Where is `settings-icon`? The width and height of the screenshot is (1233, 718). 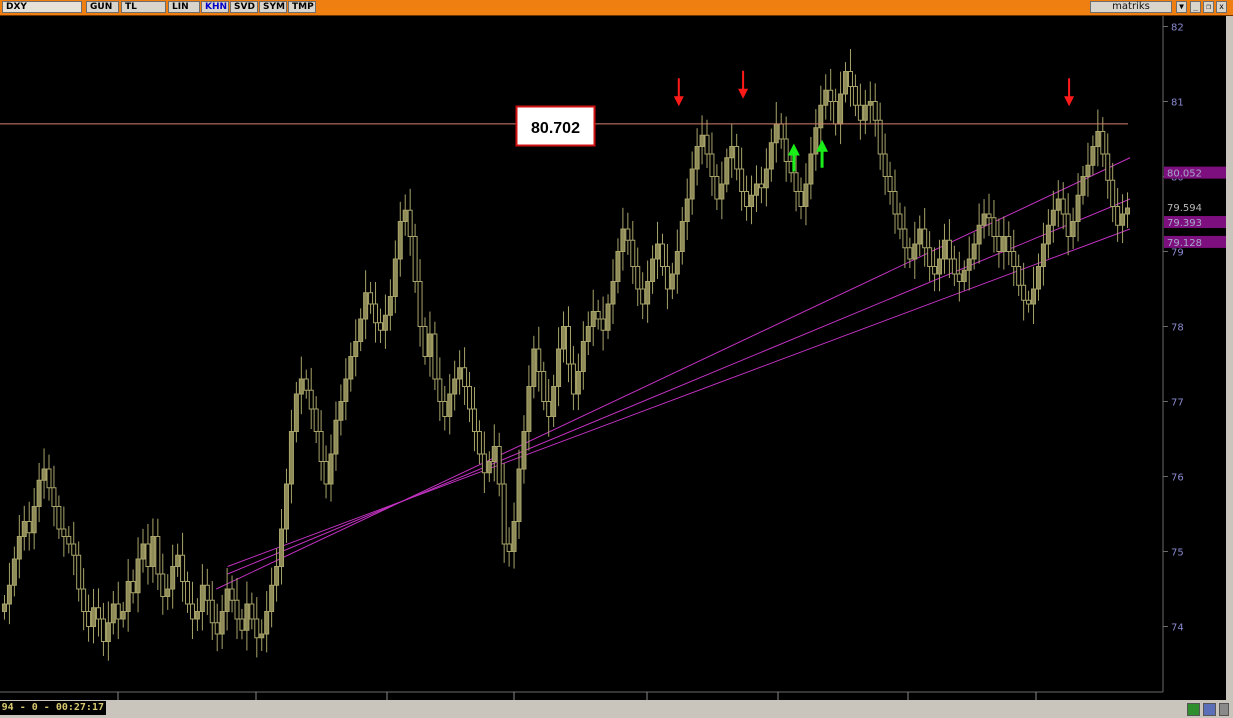 settings-icon is located at coordinates (1209, 709).